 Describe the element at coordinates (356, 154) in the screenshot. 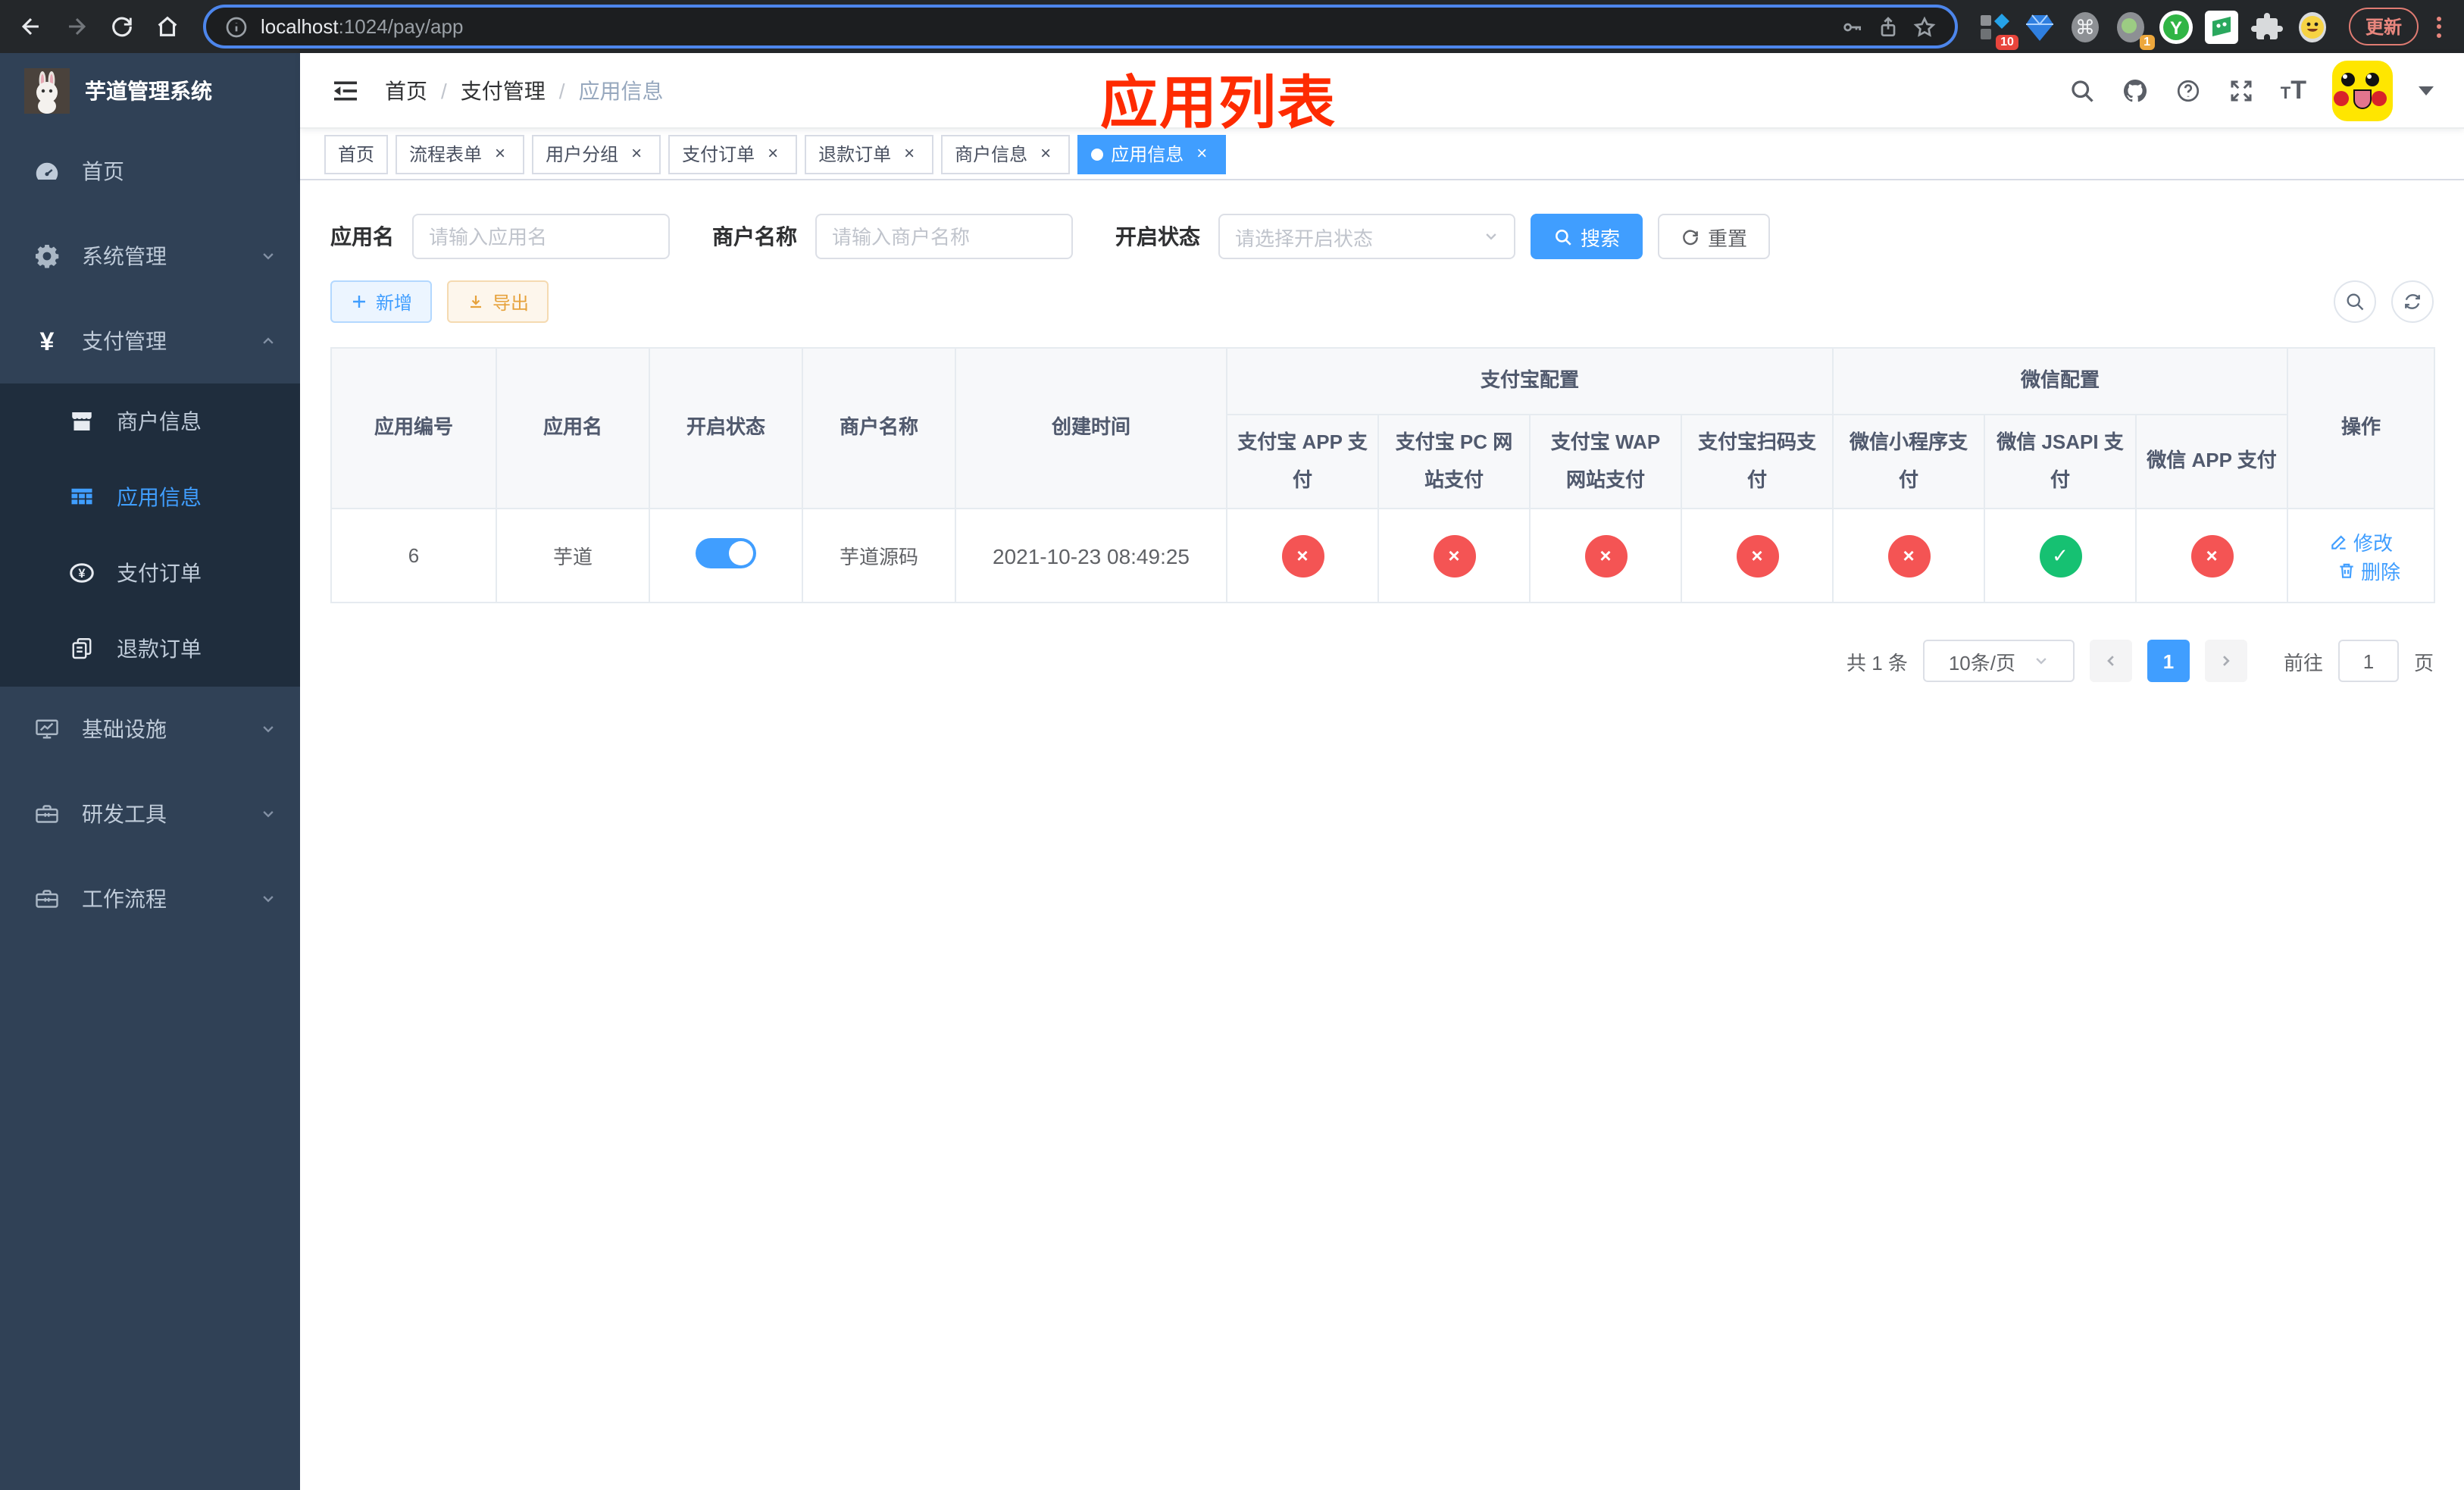

I see `tab-home: 首页` at that location.